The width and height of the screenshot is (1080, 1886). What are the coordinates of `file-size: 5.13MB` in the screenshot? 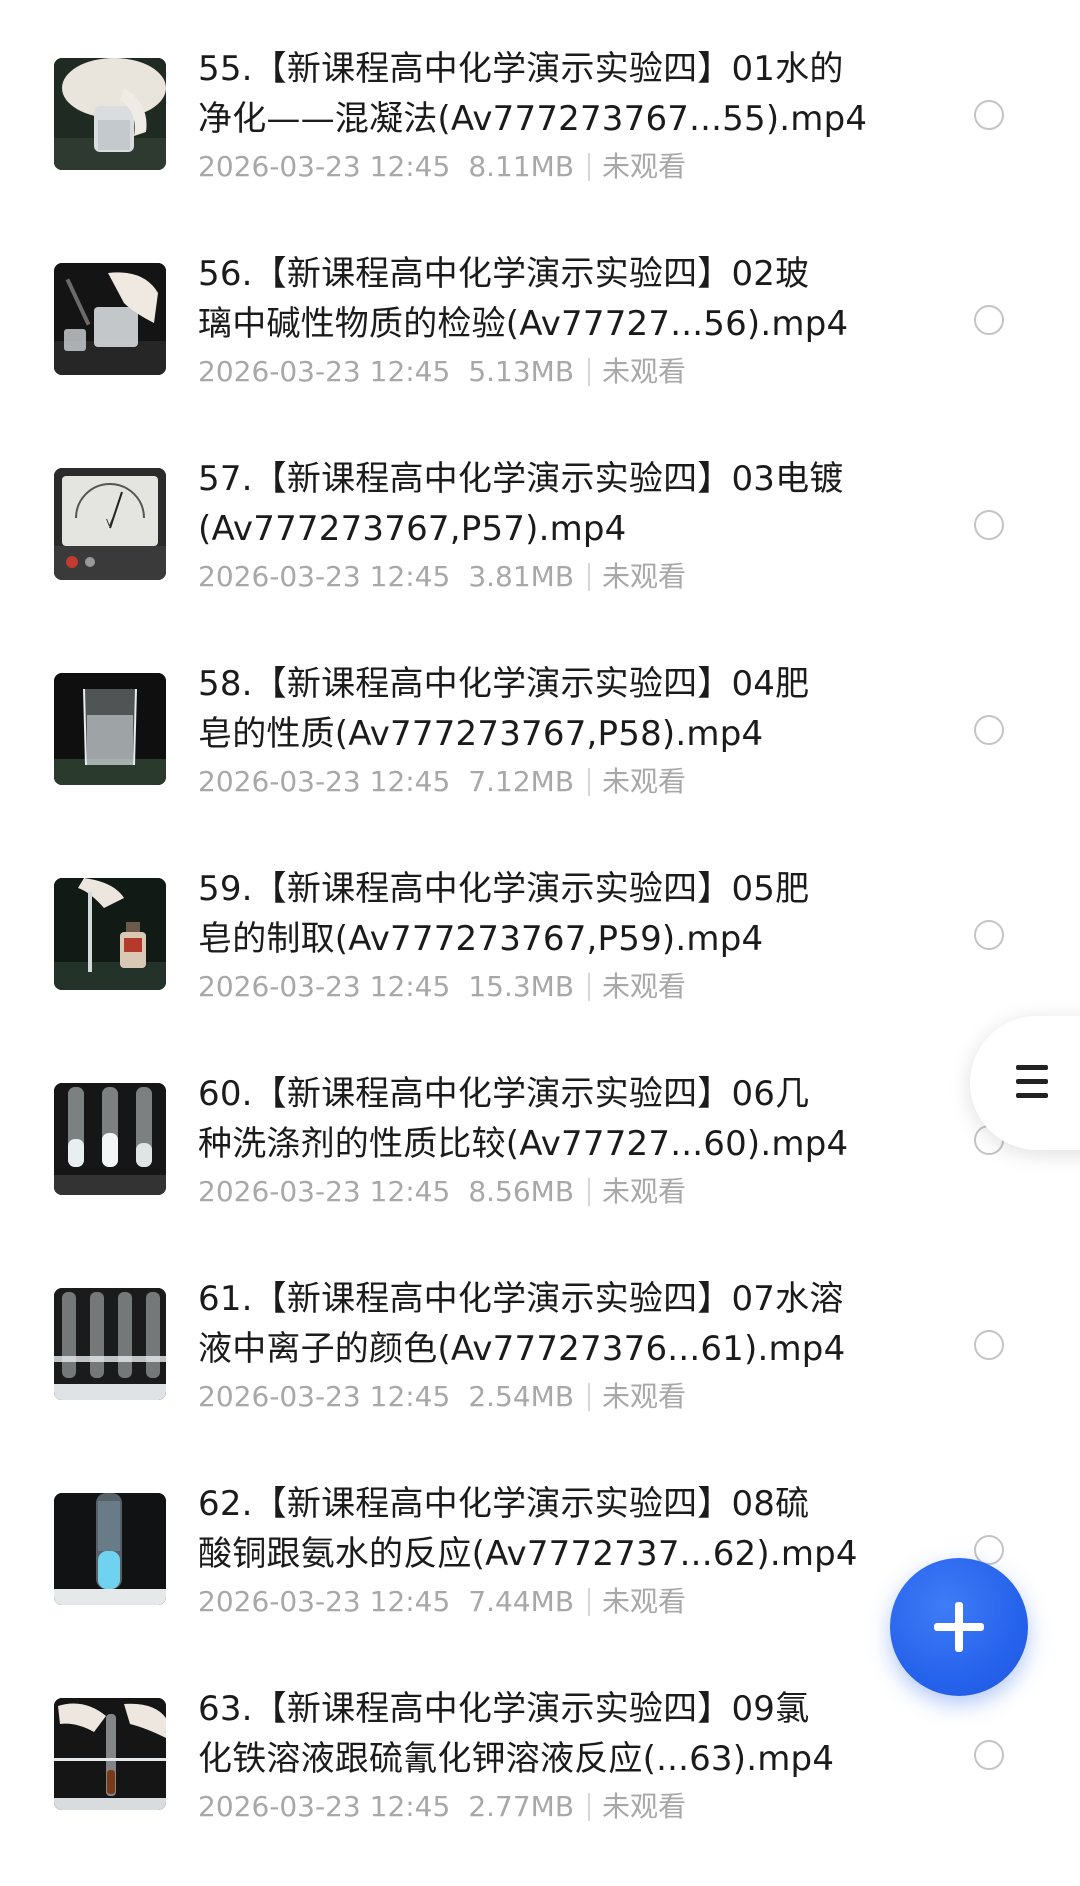 It's located at (521, 371).